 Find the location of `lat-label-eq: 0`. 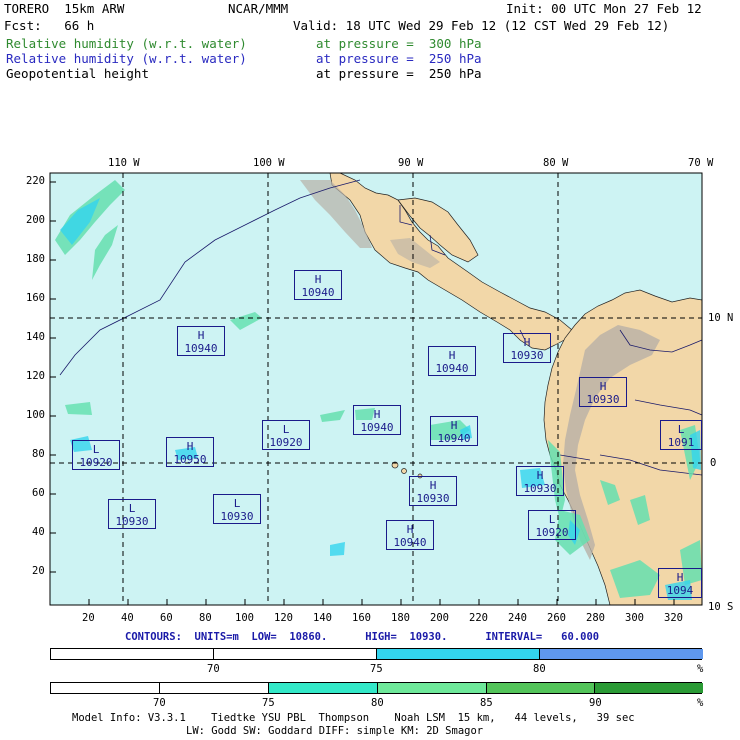

lat-label-eq: 0 is located at coordinates (713, 463).